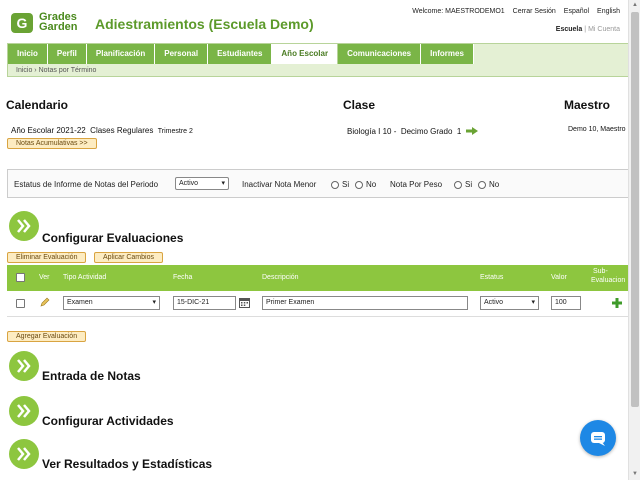  Describe the element at coordinates (359, 105) in the screenshot. I see `class-heading: Clase` at that location.